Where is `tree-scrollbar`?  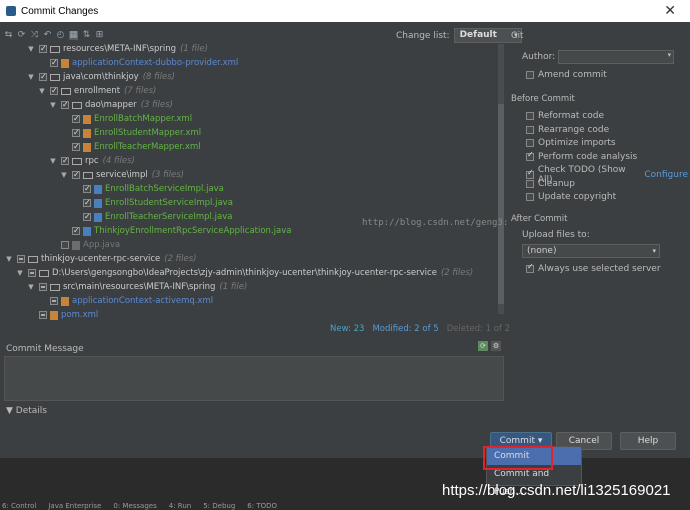 tree-scrollbar is located at coordinates (501, 179).